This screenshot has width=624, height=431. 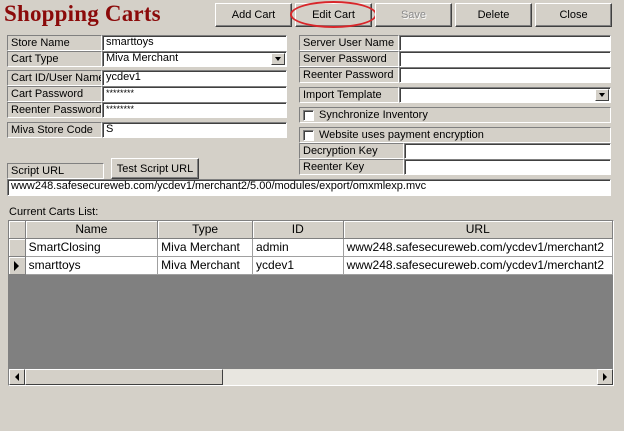 I want to click on cart-type-label: Cart Type, so click(x=54, y=59).